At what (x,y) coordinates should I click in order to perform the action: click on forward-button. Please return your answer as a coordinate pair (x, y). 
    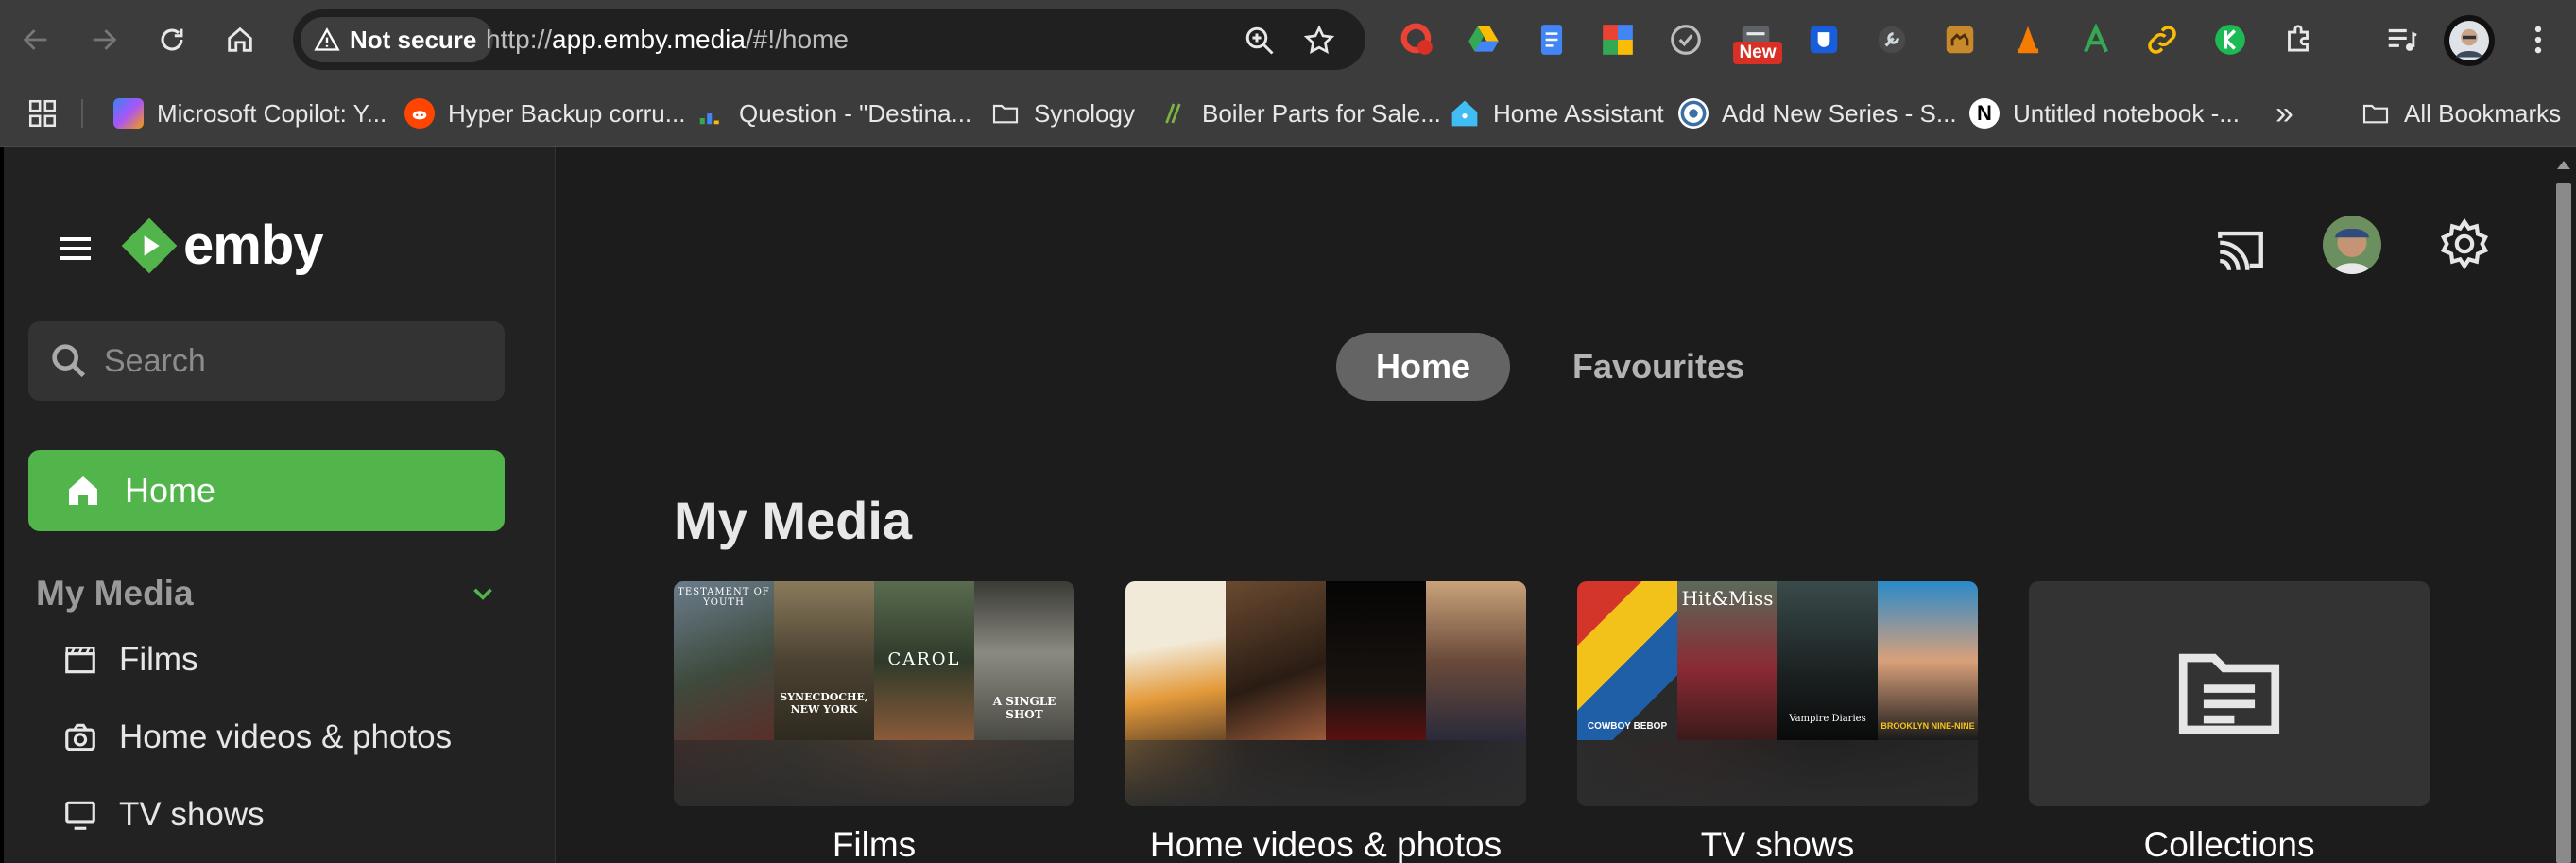
    Looking at the image, I should click on (104, 40).